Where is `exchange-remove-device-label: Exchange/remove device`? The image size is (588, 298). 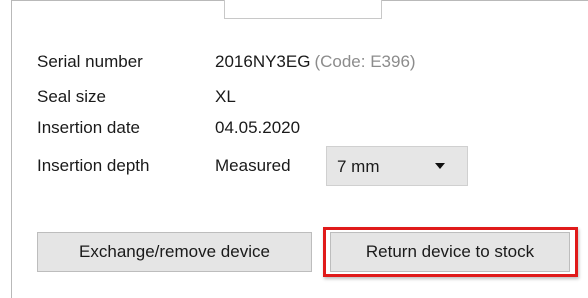 exchange-remove-device-label: Exchange/remove device is located at coordinates (174, 251).